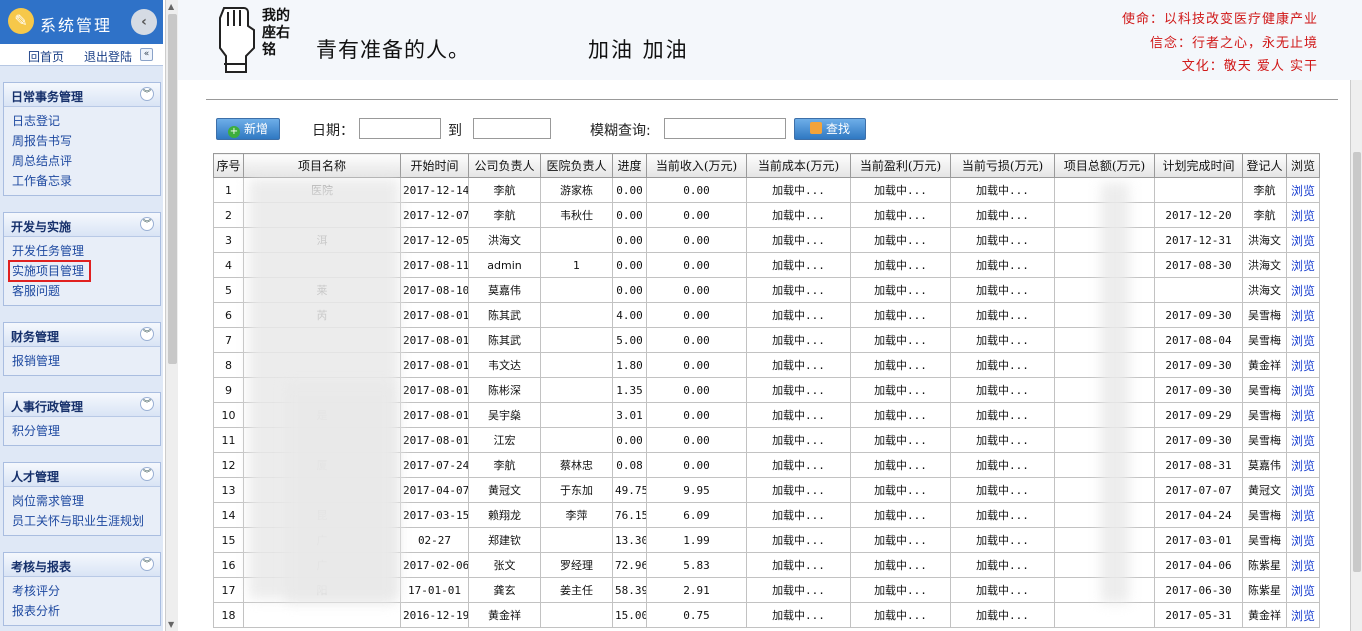 This screenshot has width=1362, height=631. I want to click on scroll-up-icon: ▲, so click(171, 6).